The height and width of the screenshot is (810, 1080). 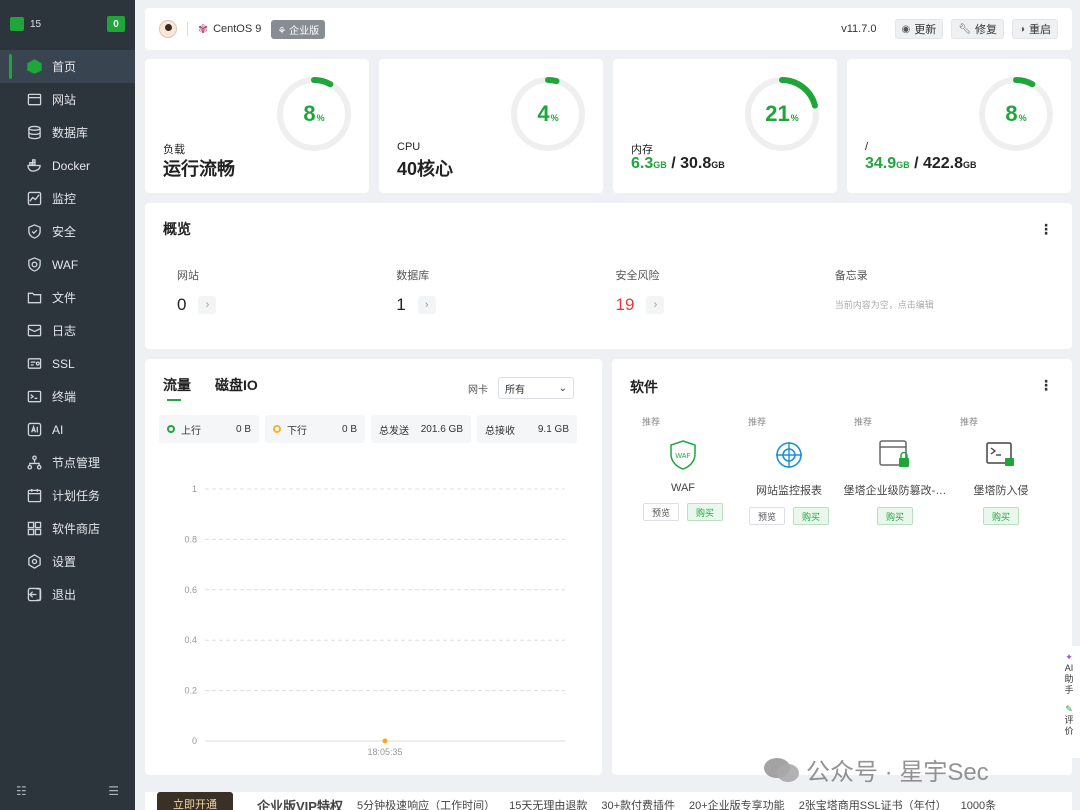 I want to click on sidebar-item-label: 监控, so click(x=64, y=199).